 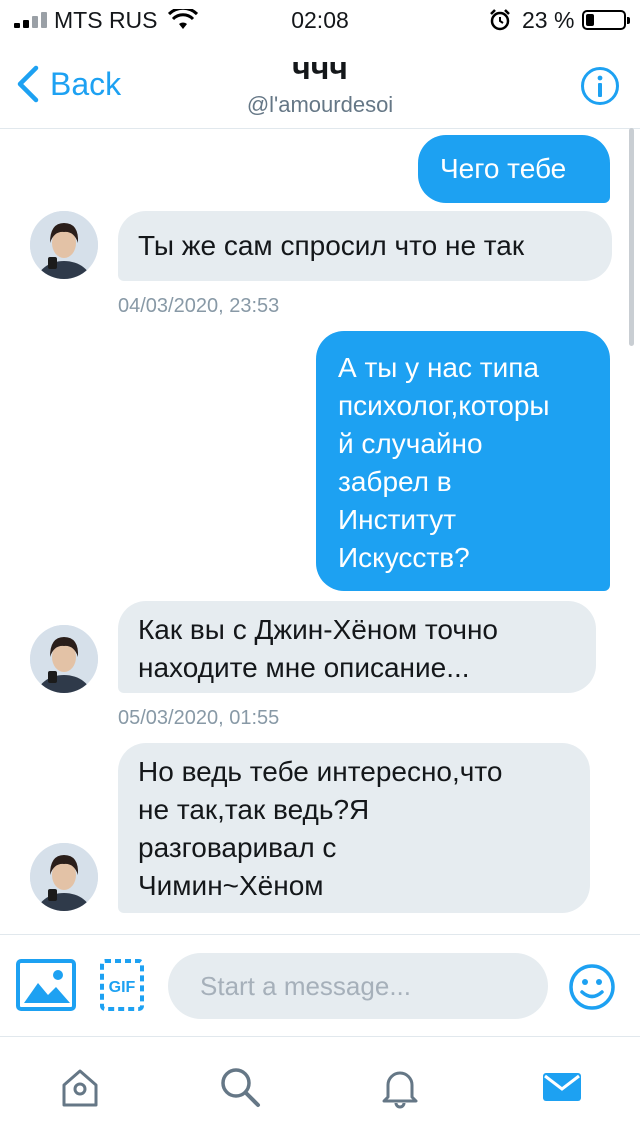 I want to click on message-line: Искусств?, so click(x=404, y=557).